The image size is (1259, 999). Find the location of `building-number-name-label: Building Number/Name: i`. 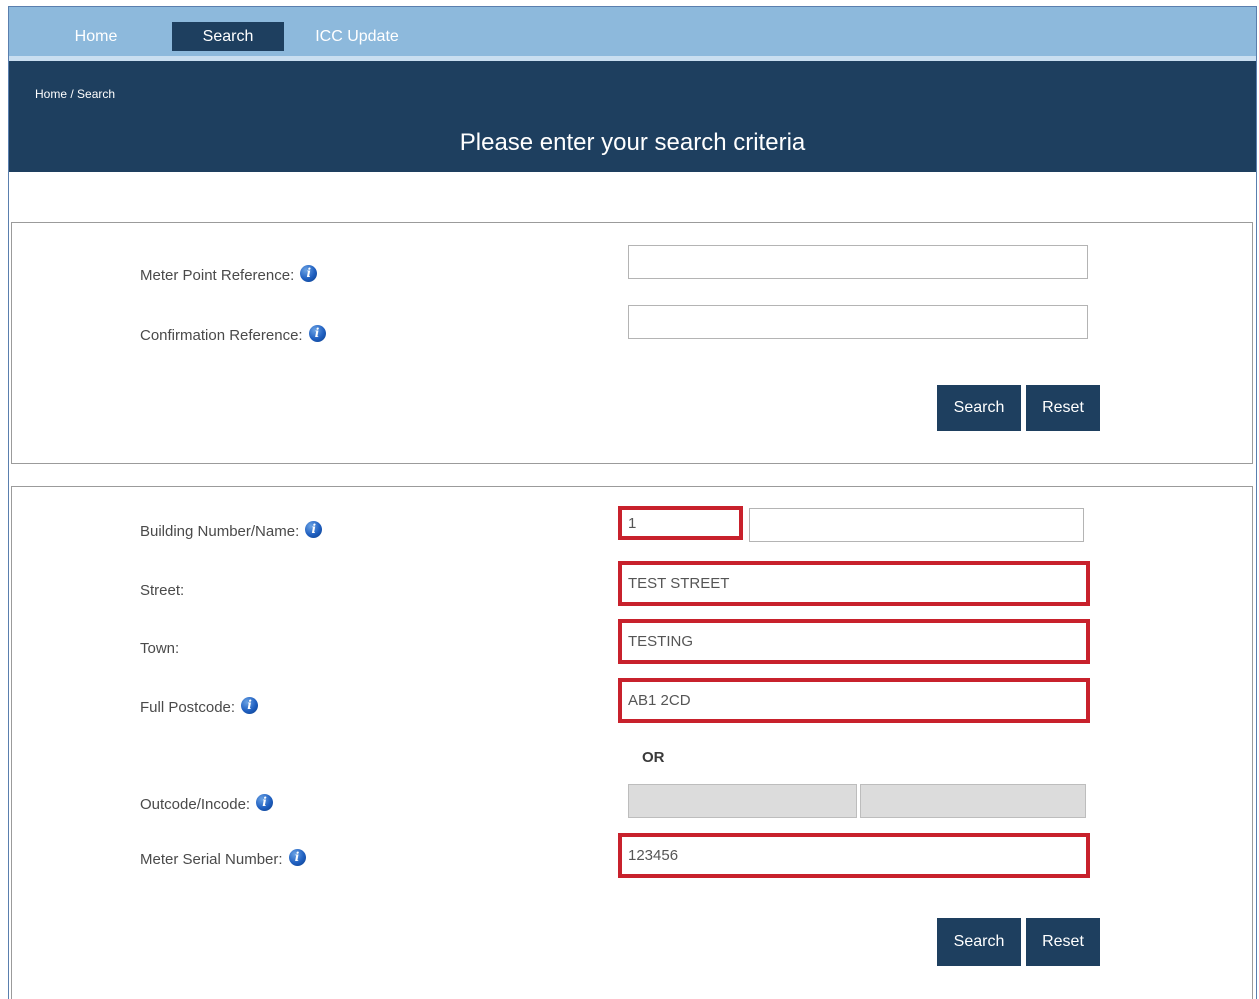

building-number-name-label: Building Number/Name: i is located at coordinates (231, 530).